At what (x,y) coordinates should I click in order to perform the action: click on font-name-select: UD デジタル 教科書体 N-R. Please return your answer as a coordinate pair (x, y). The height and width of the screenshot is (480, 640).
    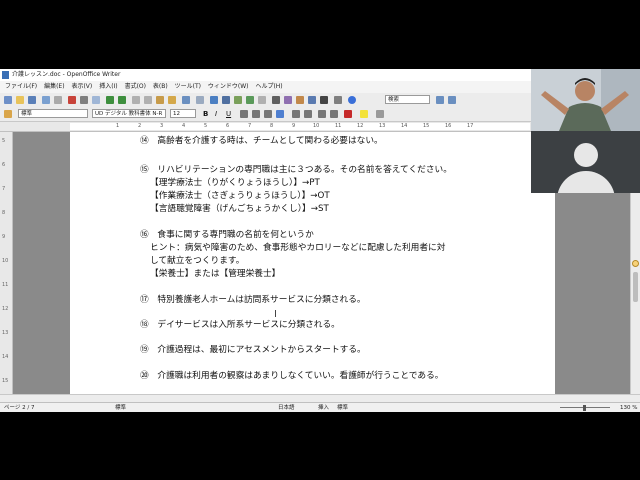
    Looking at the image, I should click on (129, 113).